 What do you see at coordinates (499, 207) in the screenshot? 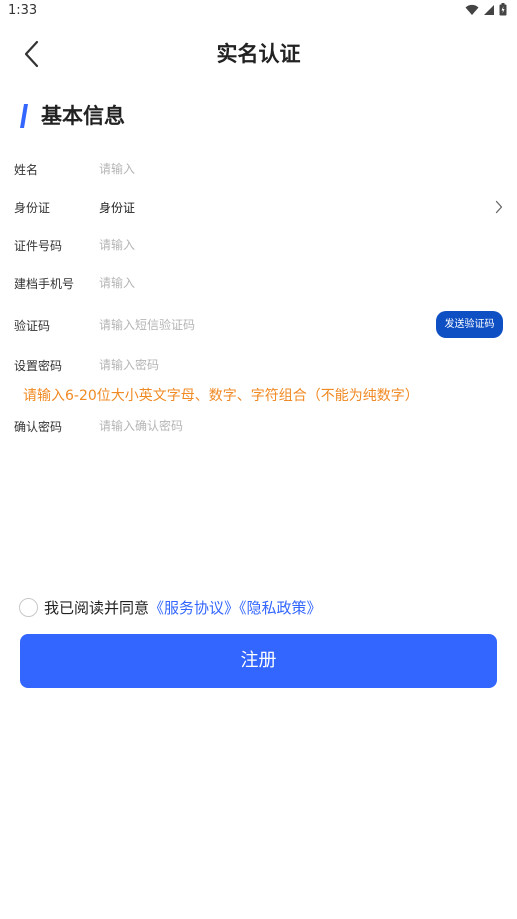
I see `chevron-right-icon` at bounding box center [499, 207].